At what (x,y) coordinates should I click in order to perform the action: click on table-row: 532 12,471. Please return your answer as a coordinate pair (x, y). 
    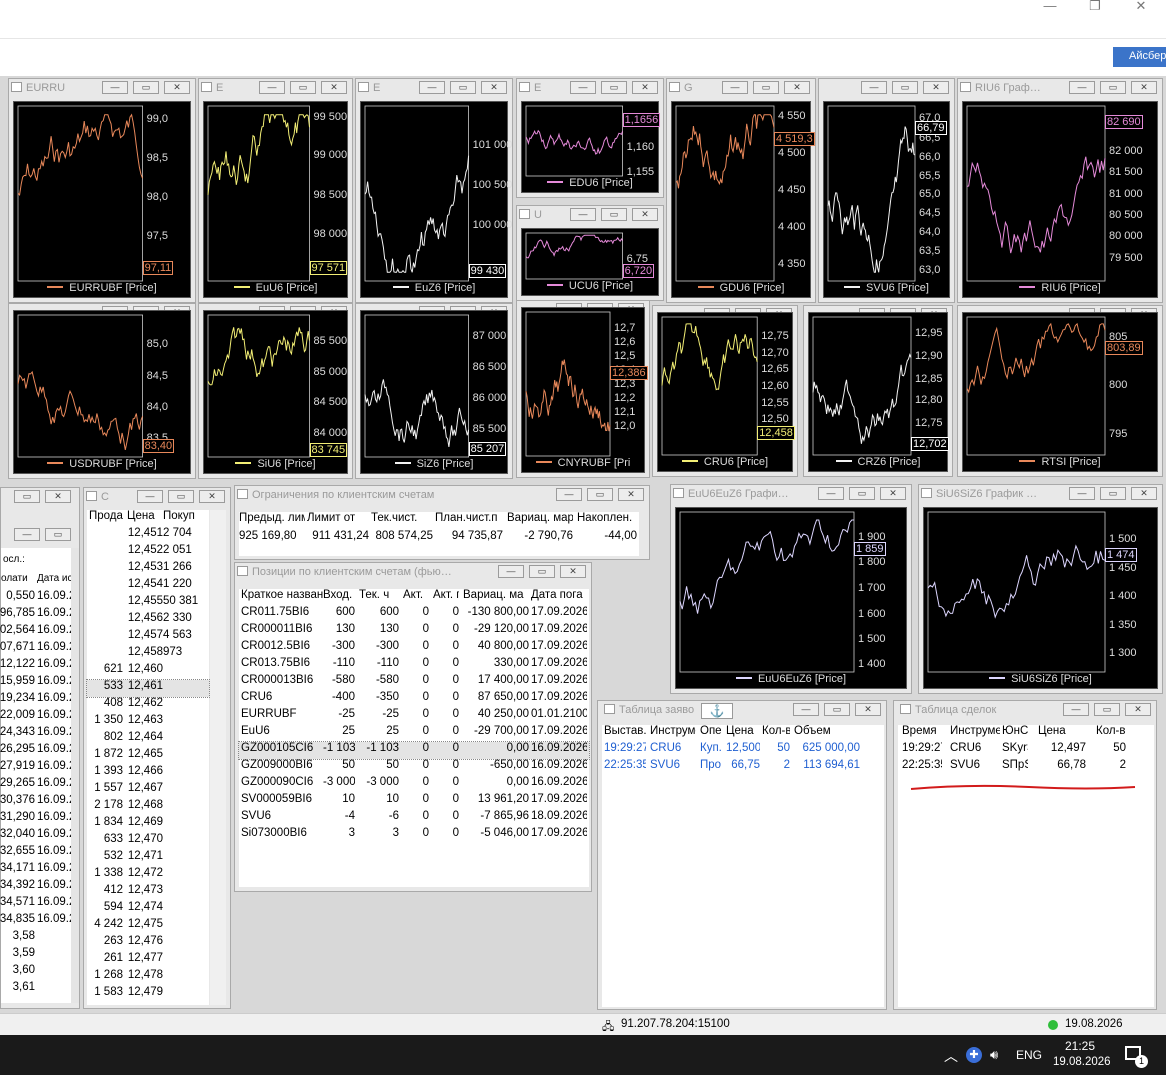
    Looking at the image, I should click on (148, 858).